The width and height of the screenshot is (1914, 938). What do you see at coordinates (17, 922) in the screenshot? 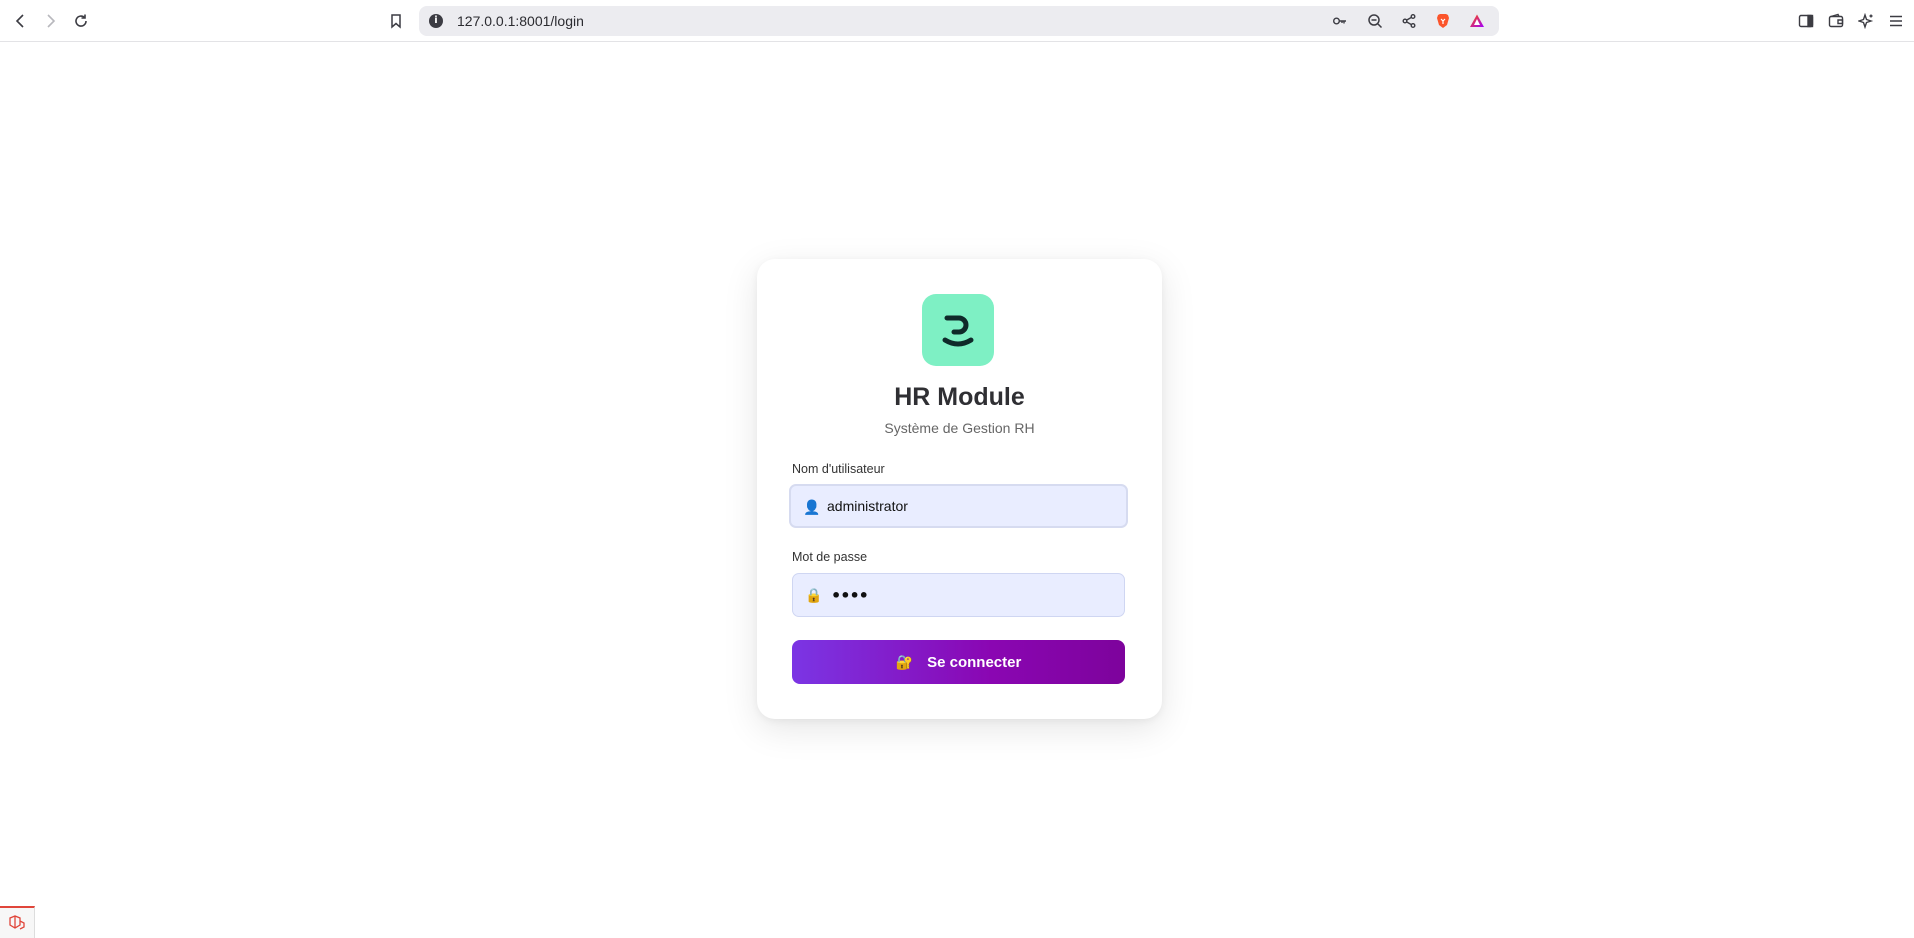
I see `debugbar-icon` at bounding box center [17, 922].